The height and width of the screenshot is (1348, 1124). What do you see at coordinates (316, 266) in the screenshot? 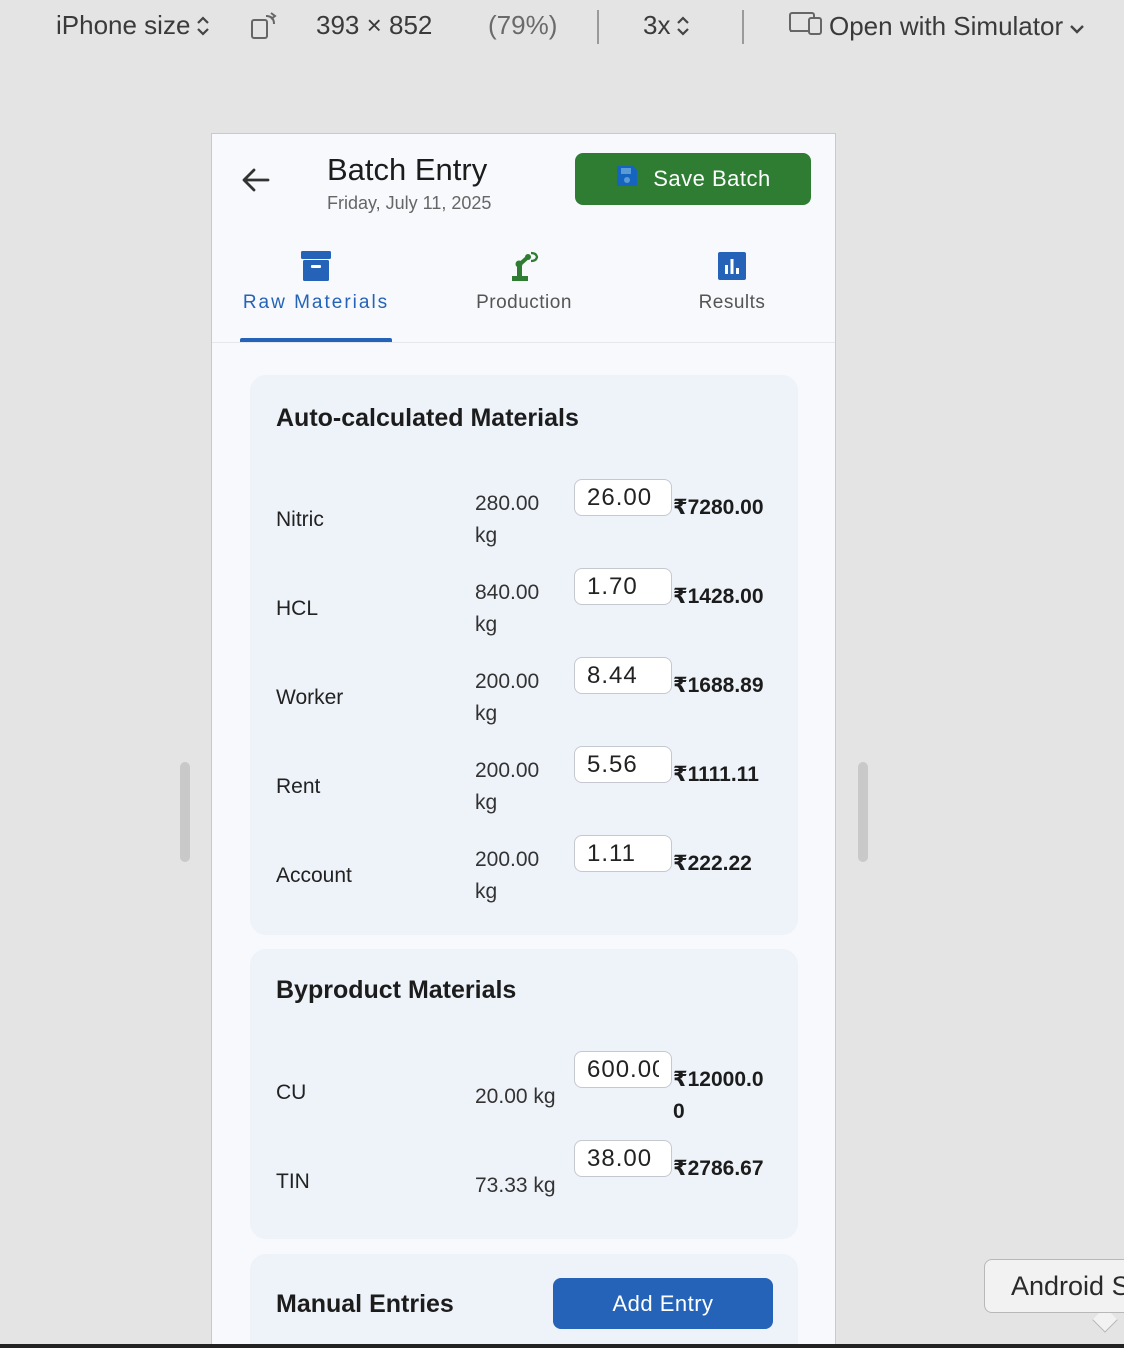
I see `archive-icon` at bounding box center [316, 266].